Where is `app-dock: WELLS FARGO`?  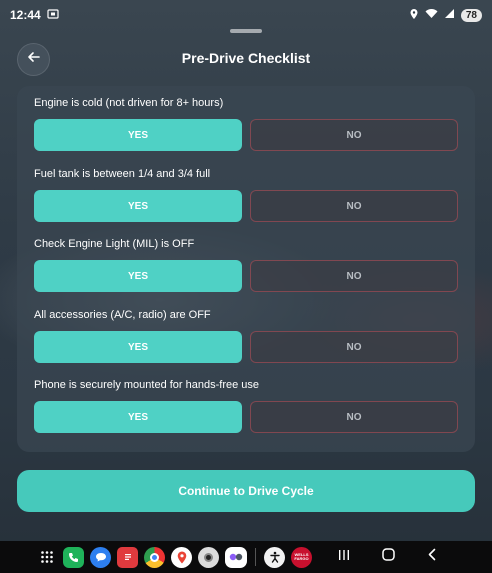
app-dock: WELLS FARGO is located at coordinates (174, 557).